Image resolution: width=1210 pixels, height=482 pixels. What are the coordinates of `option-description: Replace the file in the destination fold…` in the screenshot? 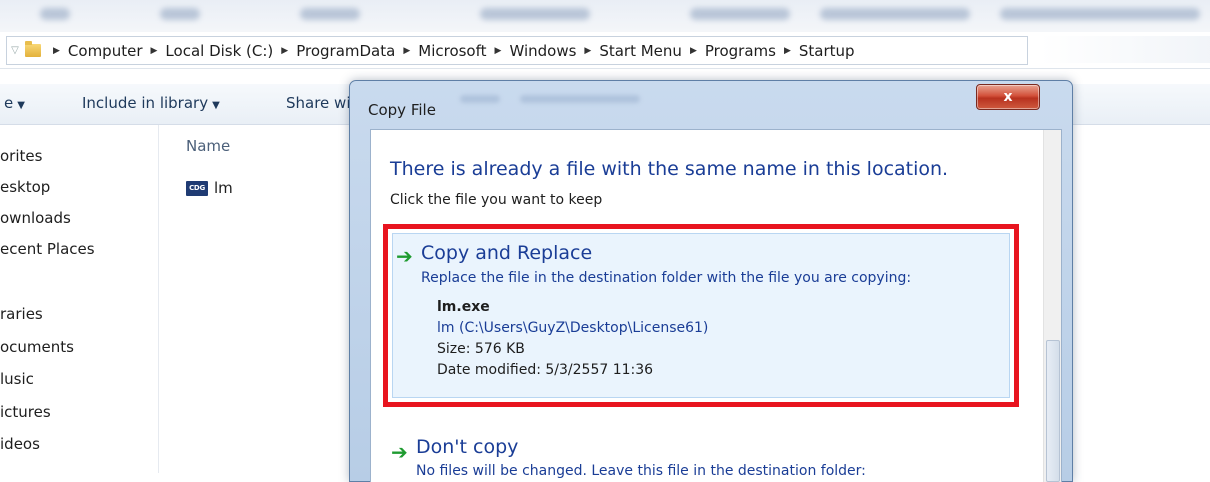 It's located at (666, 278).